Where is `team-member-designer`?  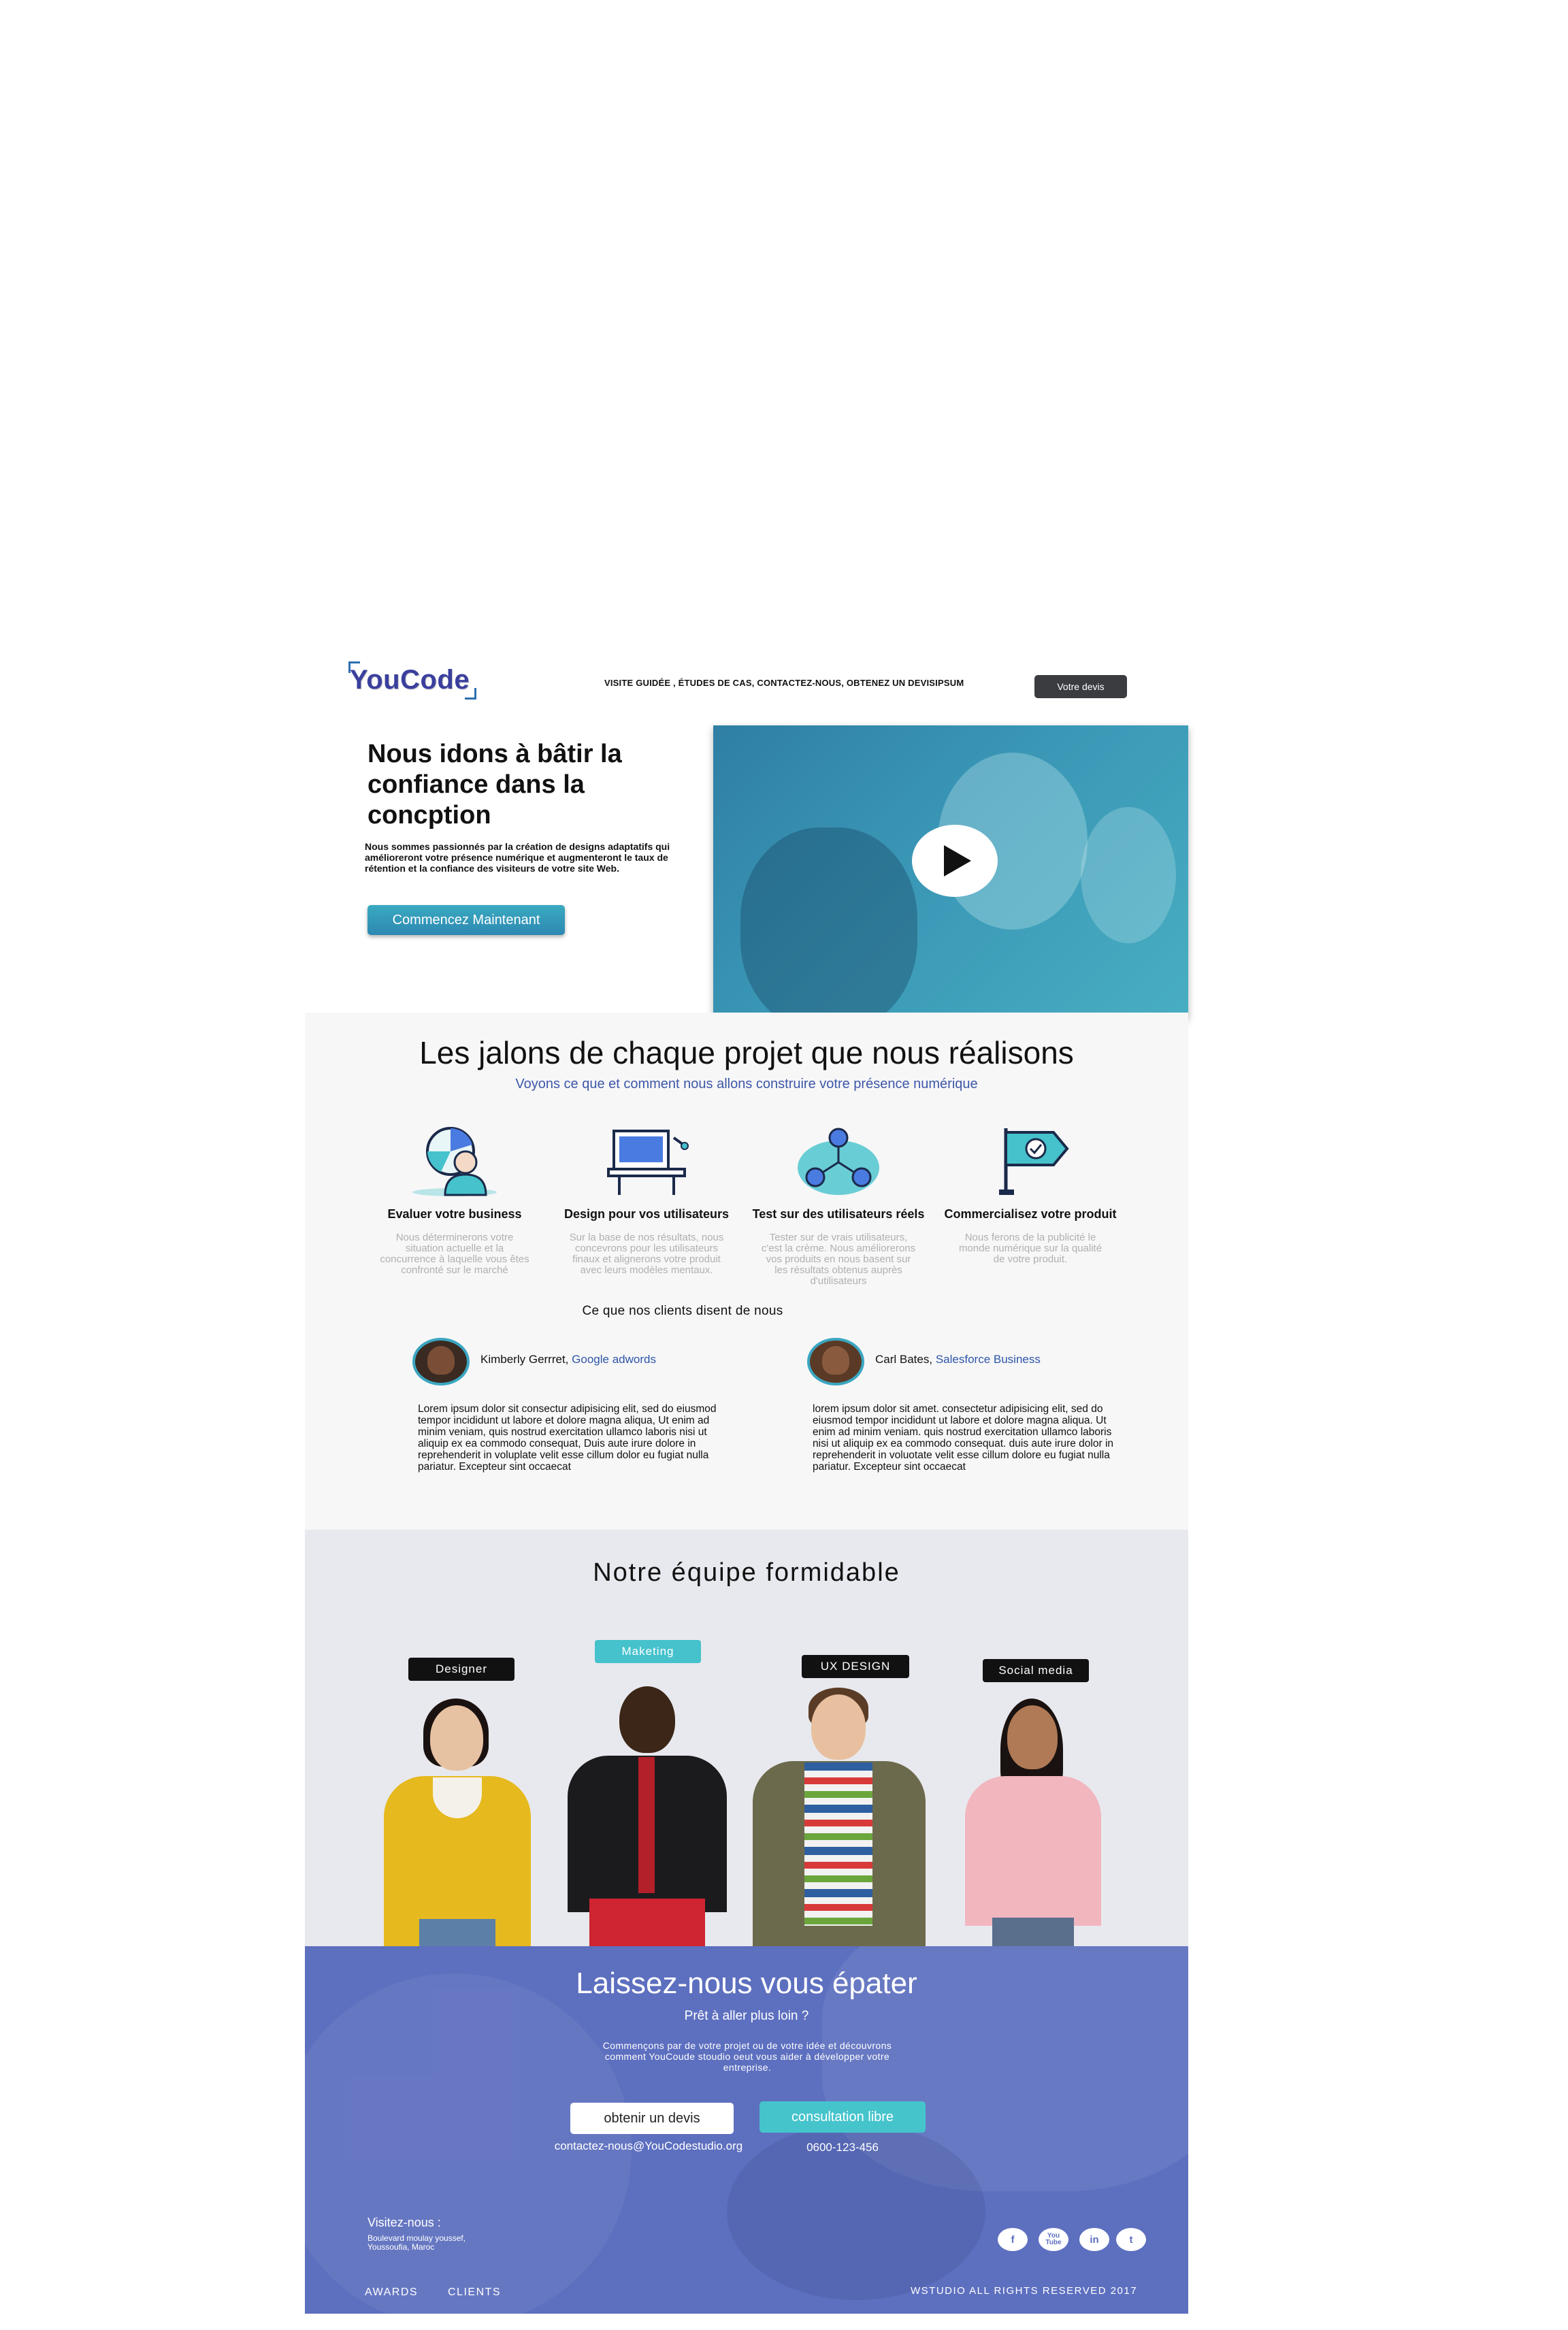 team-member-designer is located at coordinates (458, 1822).